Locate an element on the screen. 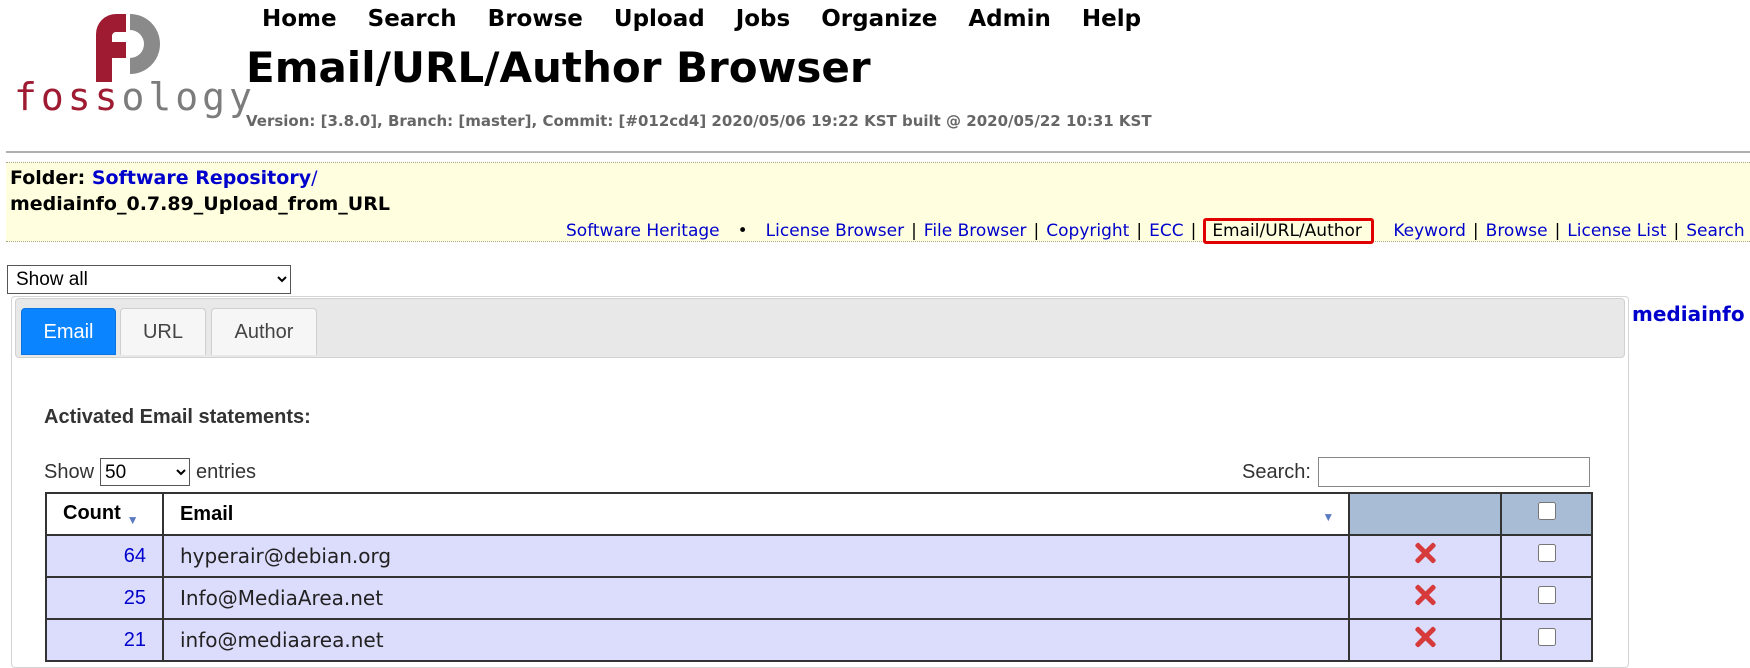 The height and width of the screenshot is (668, 1750). table-row: 25 Info@MediaArea.net is located at coordinates (819, 598).